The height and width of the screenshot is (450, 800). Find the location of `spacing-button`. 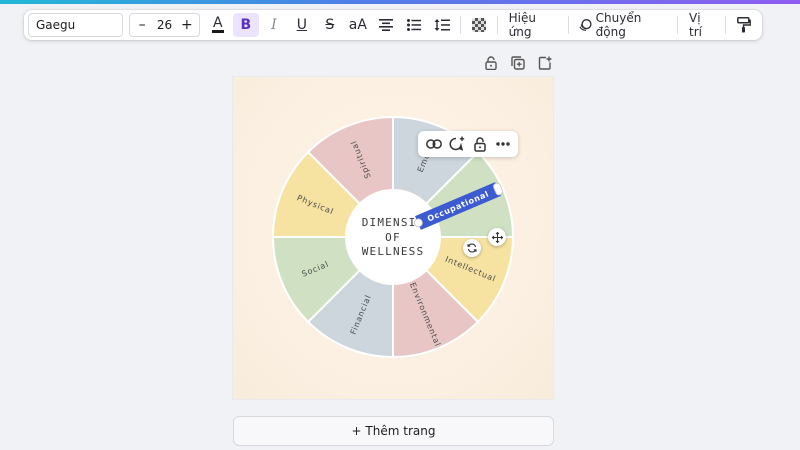

spacing-button is located at coordinates (442, 25).